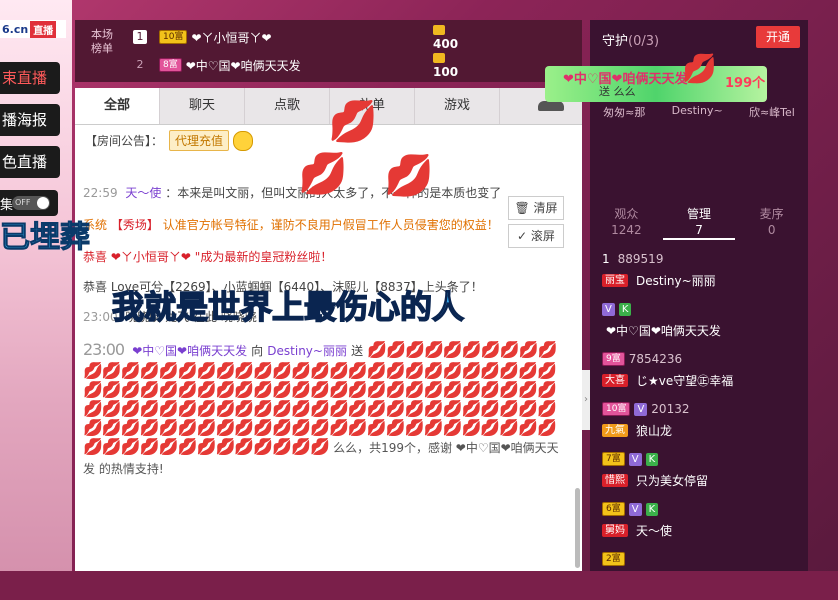 This screenshot has height=600, width=838. I want to click on guard-list: 匆匆≈那 Destiny~ 欣≈峰Tel, so click(699, 112).